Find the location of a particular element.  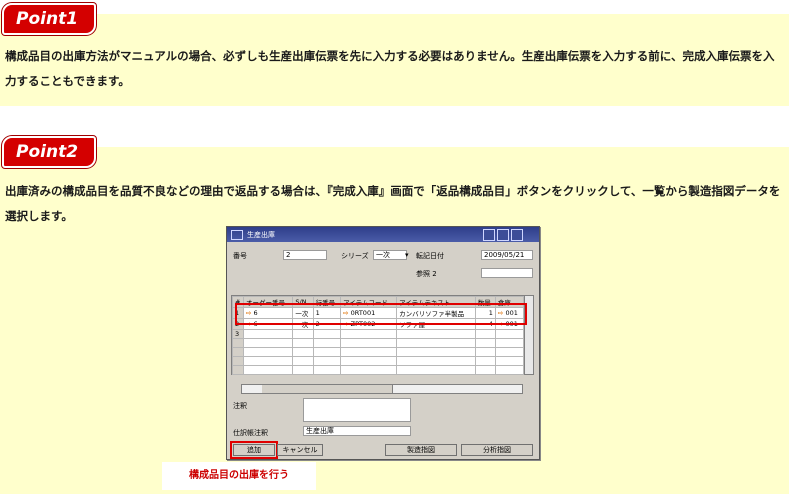

scroll-thumb is located at coordinates (327, 389).